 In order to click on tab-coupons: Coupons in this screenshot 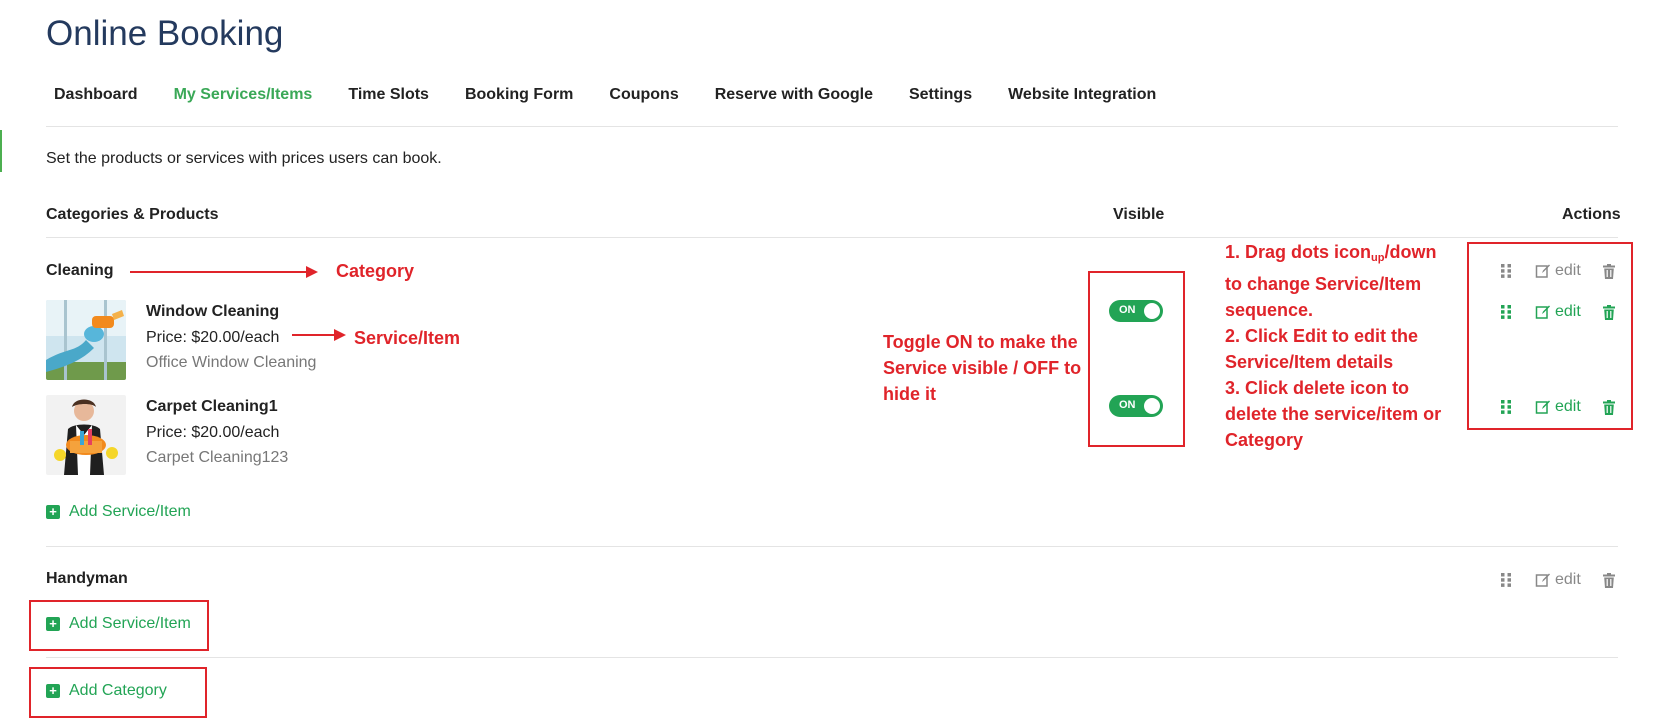, I will do `click(643, 95)`.